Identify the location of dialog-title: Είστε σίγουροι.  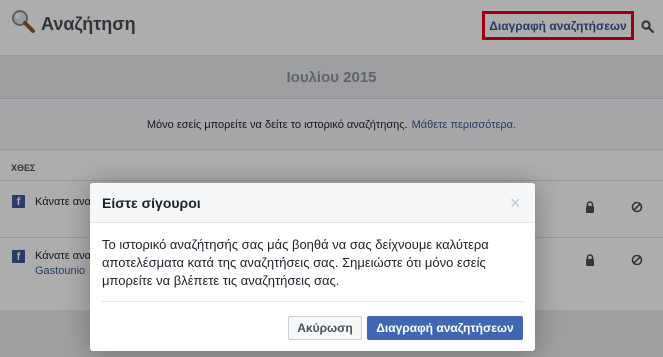
(151, 203).